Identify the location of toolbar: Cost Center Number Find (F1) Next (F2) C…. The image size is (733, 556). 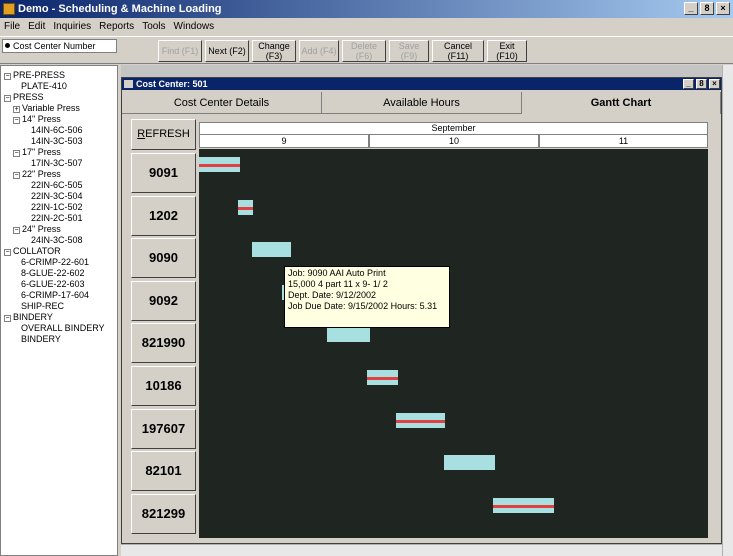
(366, 50).